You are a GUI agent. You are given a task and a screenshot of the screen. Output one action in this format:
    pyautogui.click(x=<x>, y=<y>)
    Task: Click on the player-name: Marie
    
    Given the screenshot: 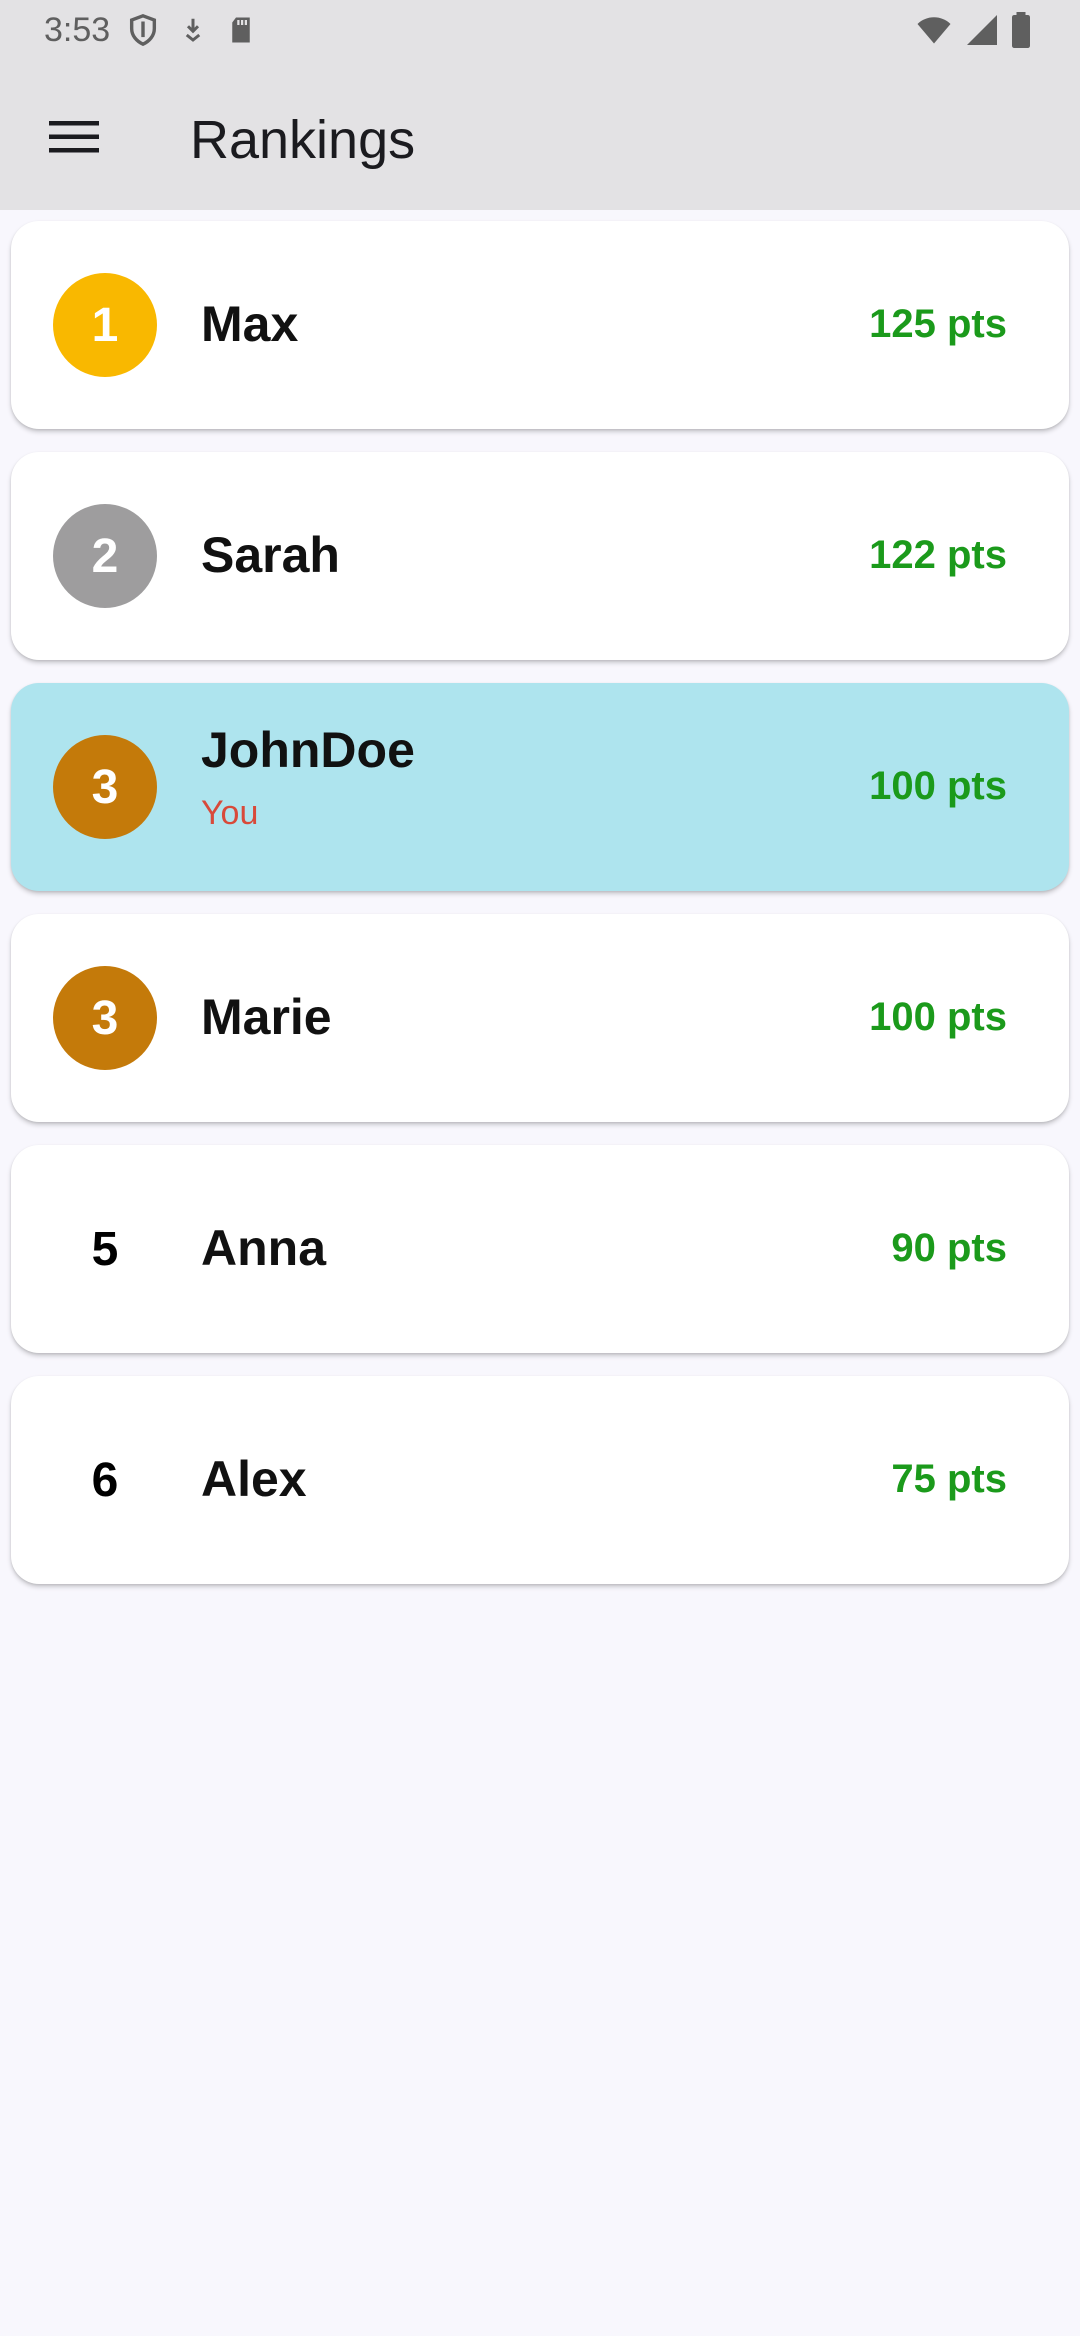 What is the action you would take?
    pyautogui.click(x=266, y=1017)
    